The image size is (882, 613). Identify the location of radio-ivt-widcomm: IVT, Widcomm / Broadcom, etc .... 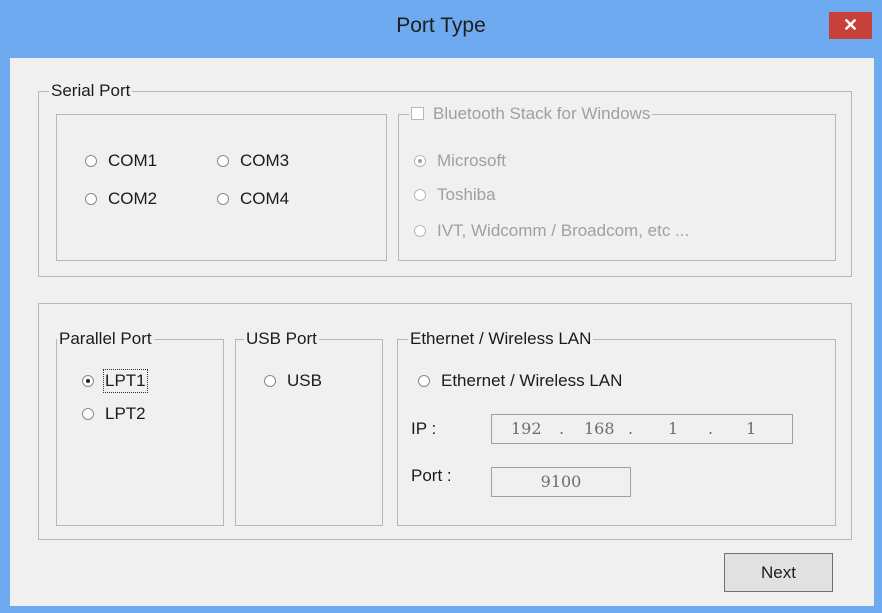
(551, 231).